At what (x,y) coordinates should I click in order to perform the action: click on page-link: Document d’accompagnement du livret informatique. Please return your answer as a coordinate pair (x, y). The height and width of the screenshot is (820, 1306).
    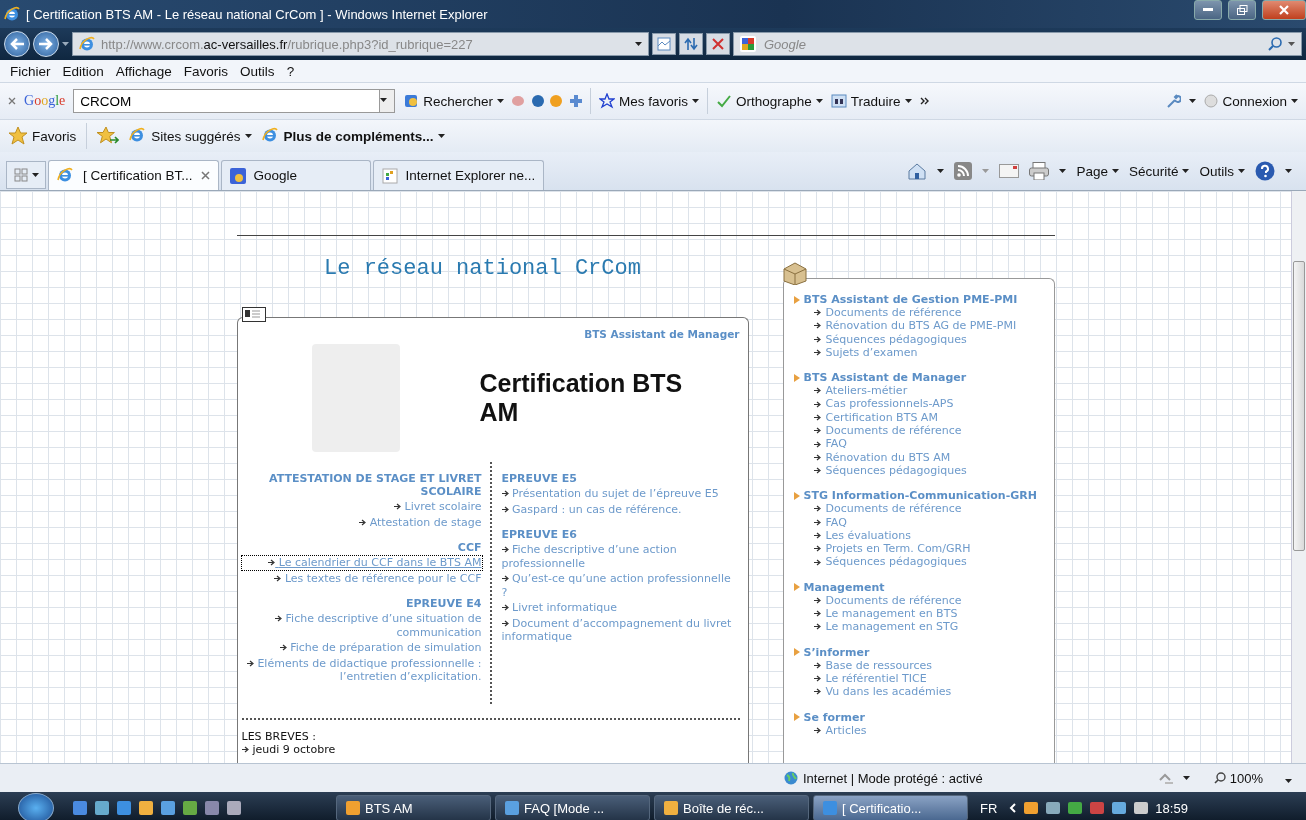
    Looking at the image, I should click on (620, 630).